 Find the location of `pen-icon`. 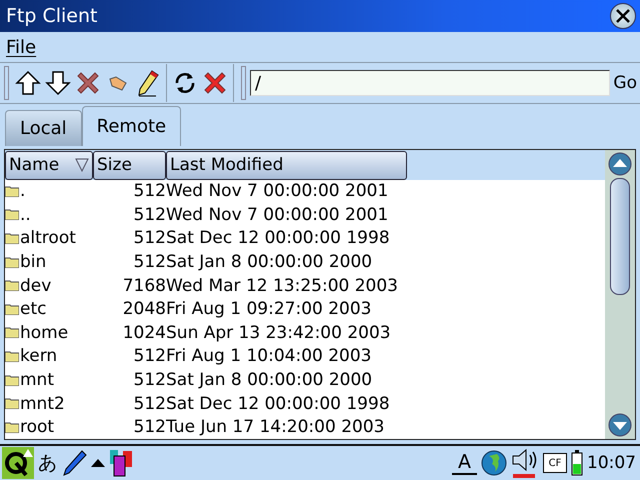

pen-icon is located at coordinates (74, 463).